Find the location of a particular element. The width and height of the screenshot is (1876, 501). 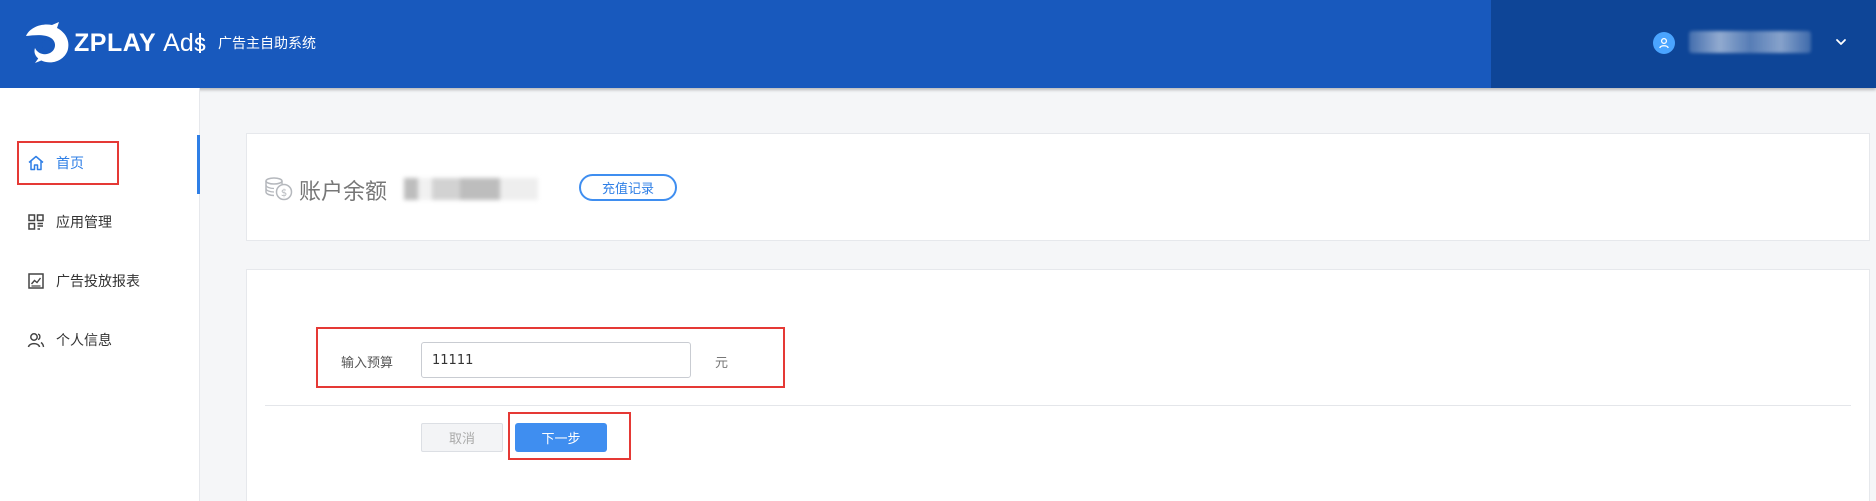

form-divider is located at coordinates (1058, 405).